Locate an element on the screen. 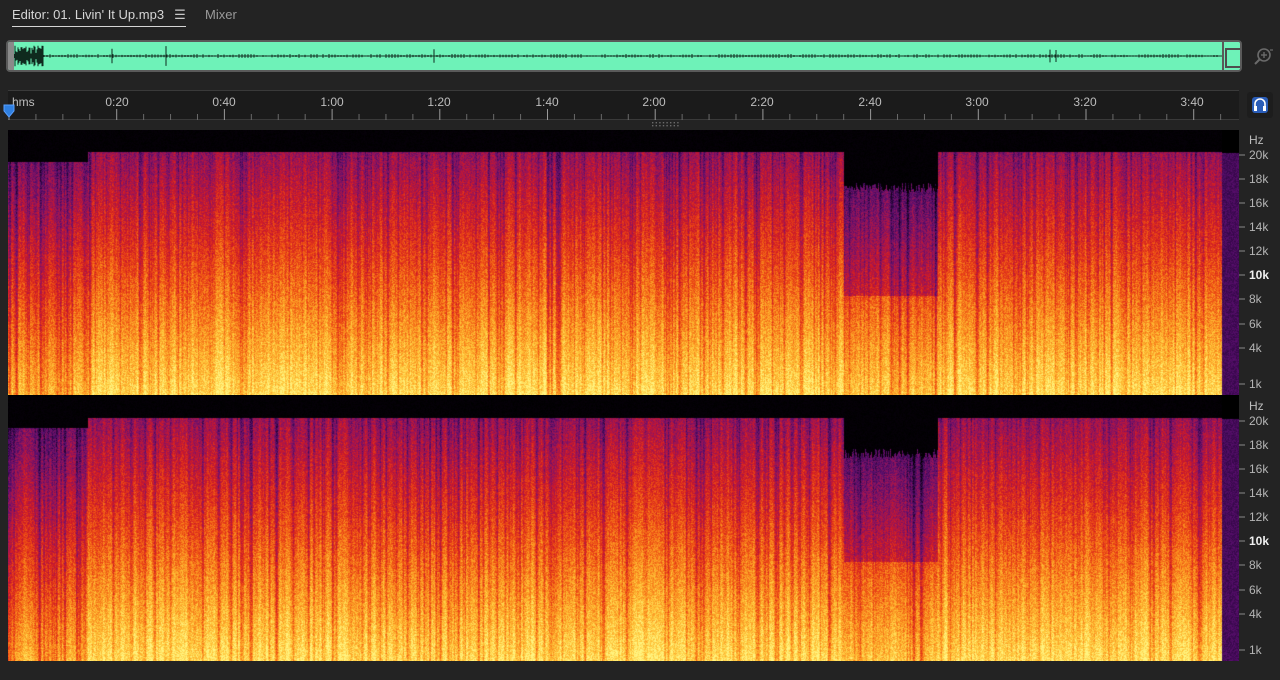 This screenshot has width=1280, height=680. frequency-axis-left-channel: Hz 20k 18k 16k 14k 12k 10k 8k 6k 4k 1k is located at coordinates (1259, 262).